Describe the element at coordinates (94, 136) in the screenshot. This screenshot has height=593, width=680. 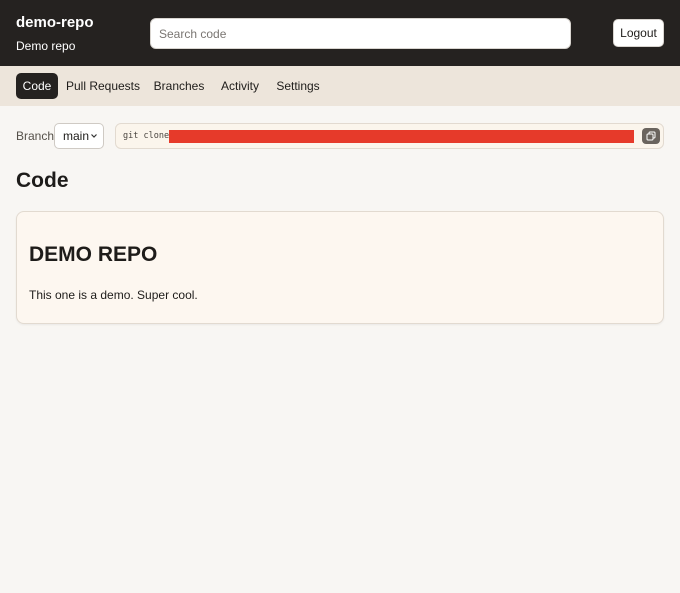
I see `chevron-down-icon` at that location.